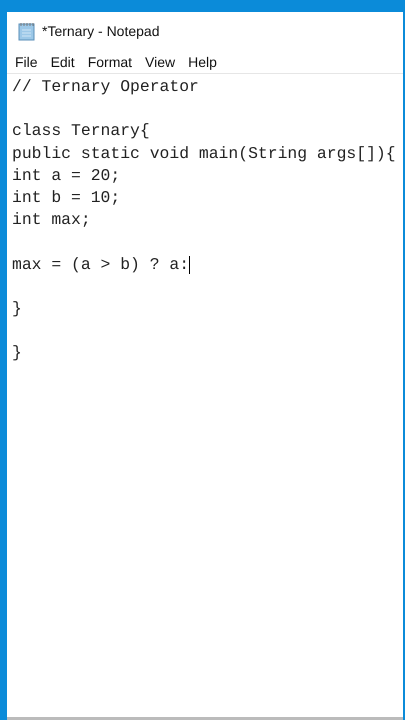 The height and width of the screenshot is (720, 405). I want to click on menu-item: Format, so click(110, 62).